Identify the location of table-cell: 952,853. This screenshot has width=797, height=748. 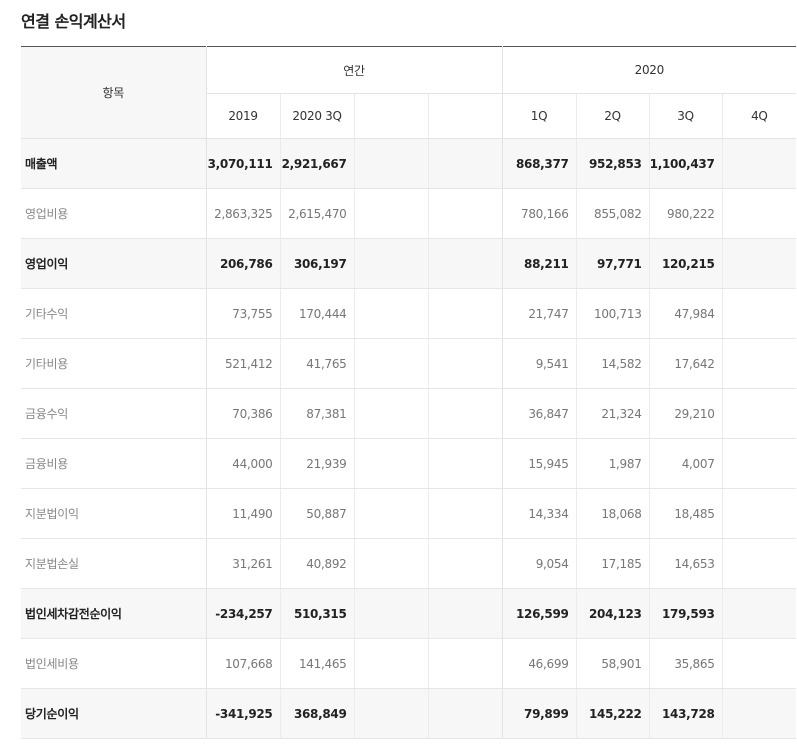
(613, 163).